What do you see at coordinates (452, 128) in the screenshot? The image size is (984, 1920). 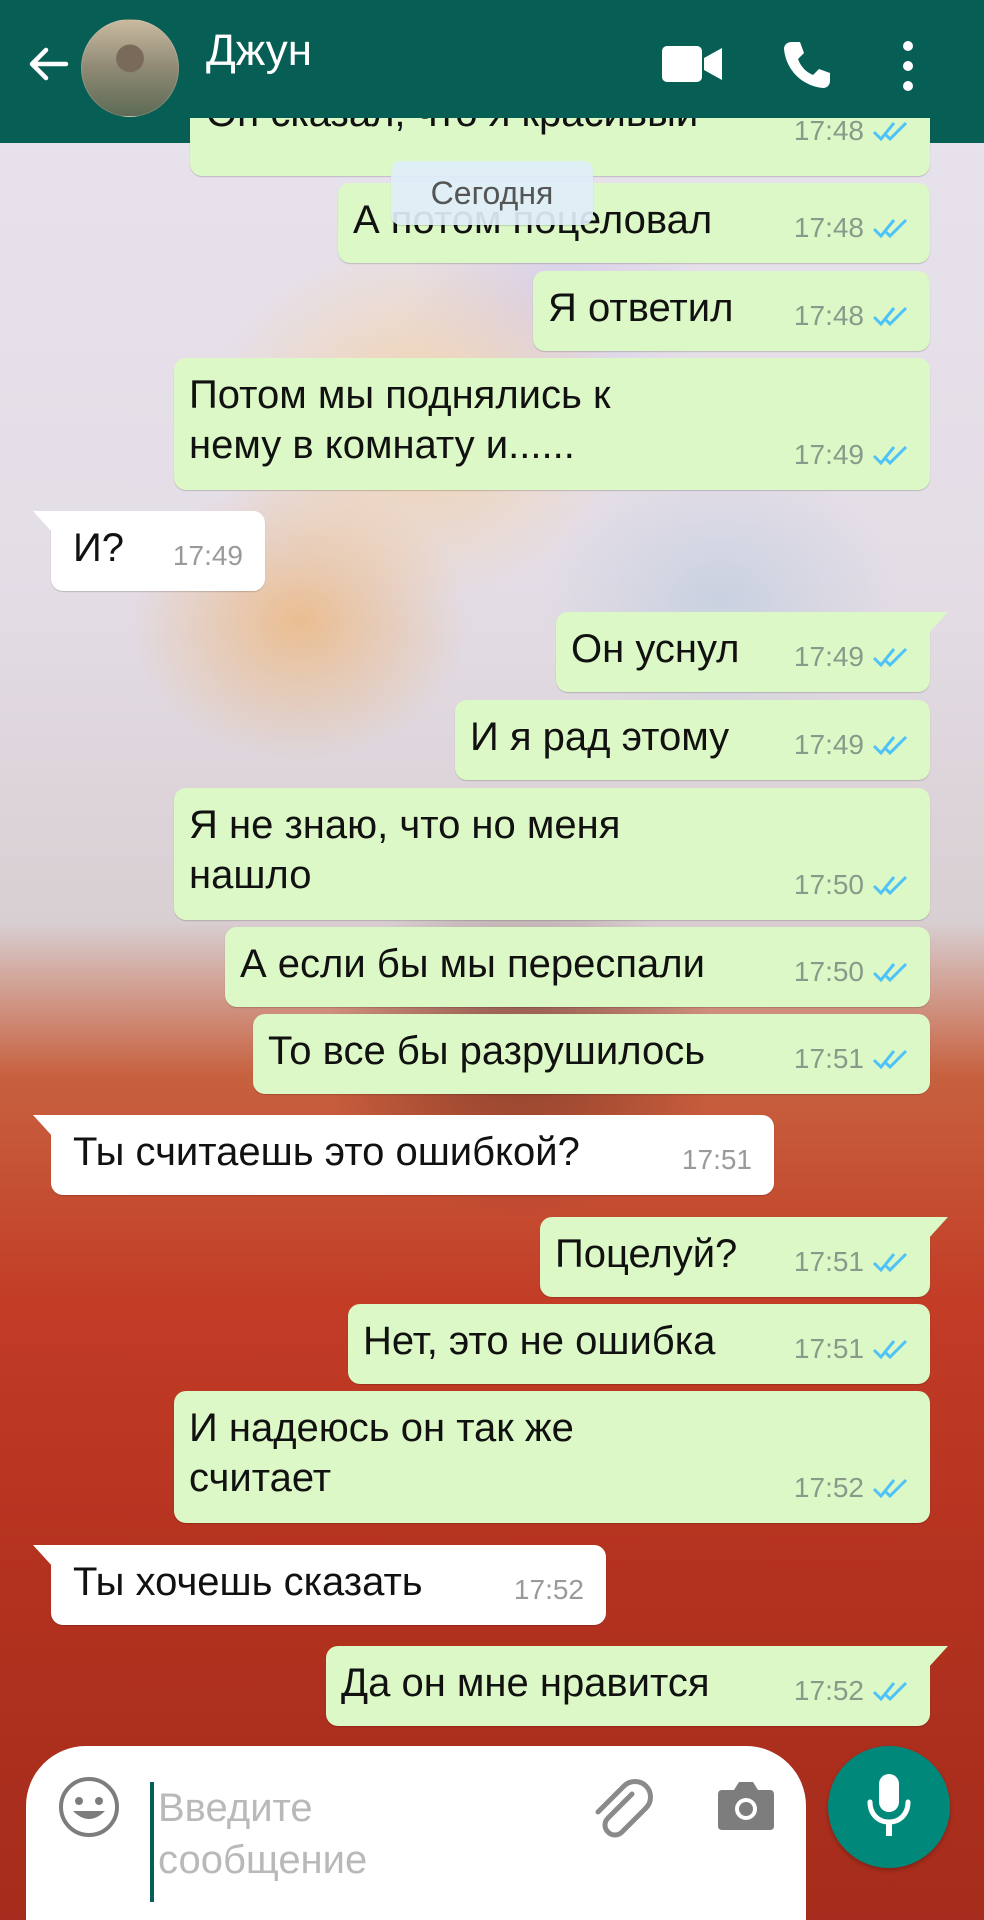 I see `message-text: Он сказал, что я красивый` at bounding box center [452, 128].